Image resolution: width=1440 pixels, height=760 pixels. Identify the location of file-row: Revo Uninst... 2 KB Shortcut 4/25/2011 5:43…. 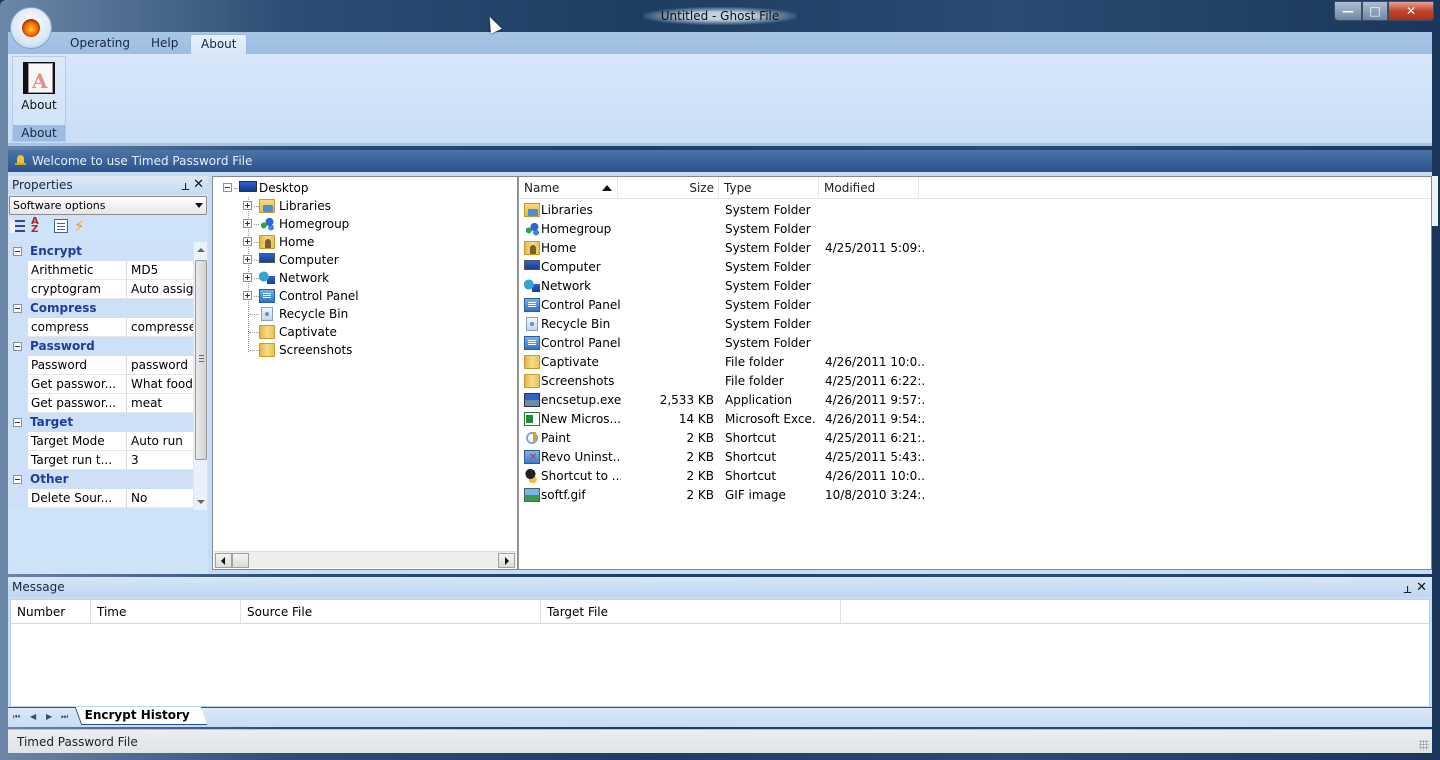
(975, 457).